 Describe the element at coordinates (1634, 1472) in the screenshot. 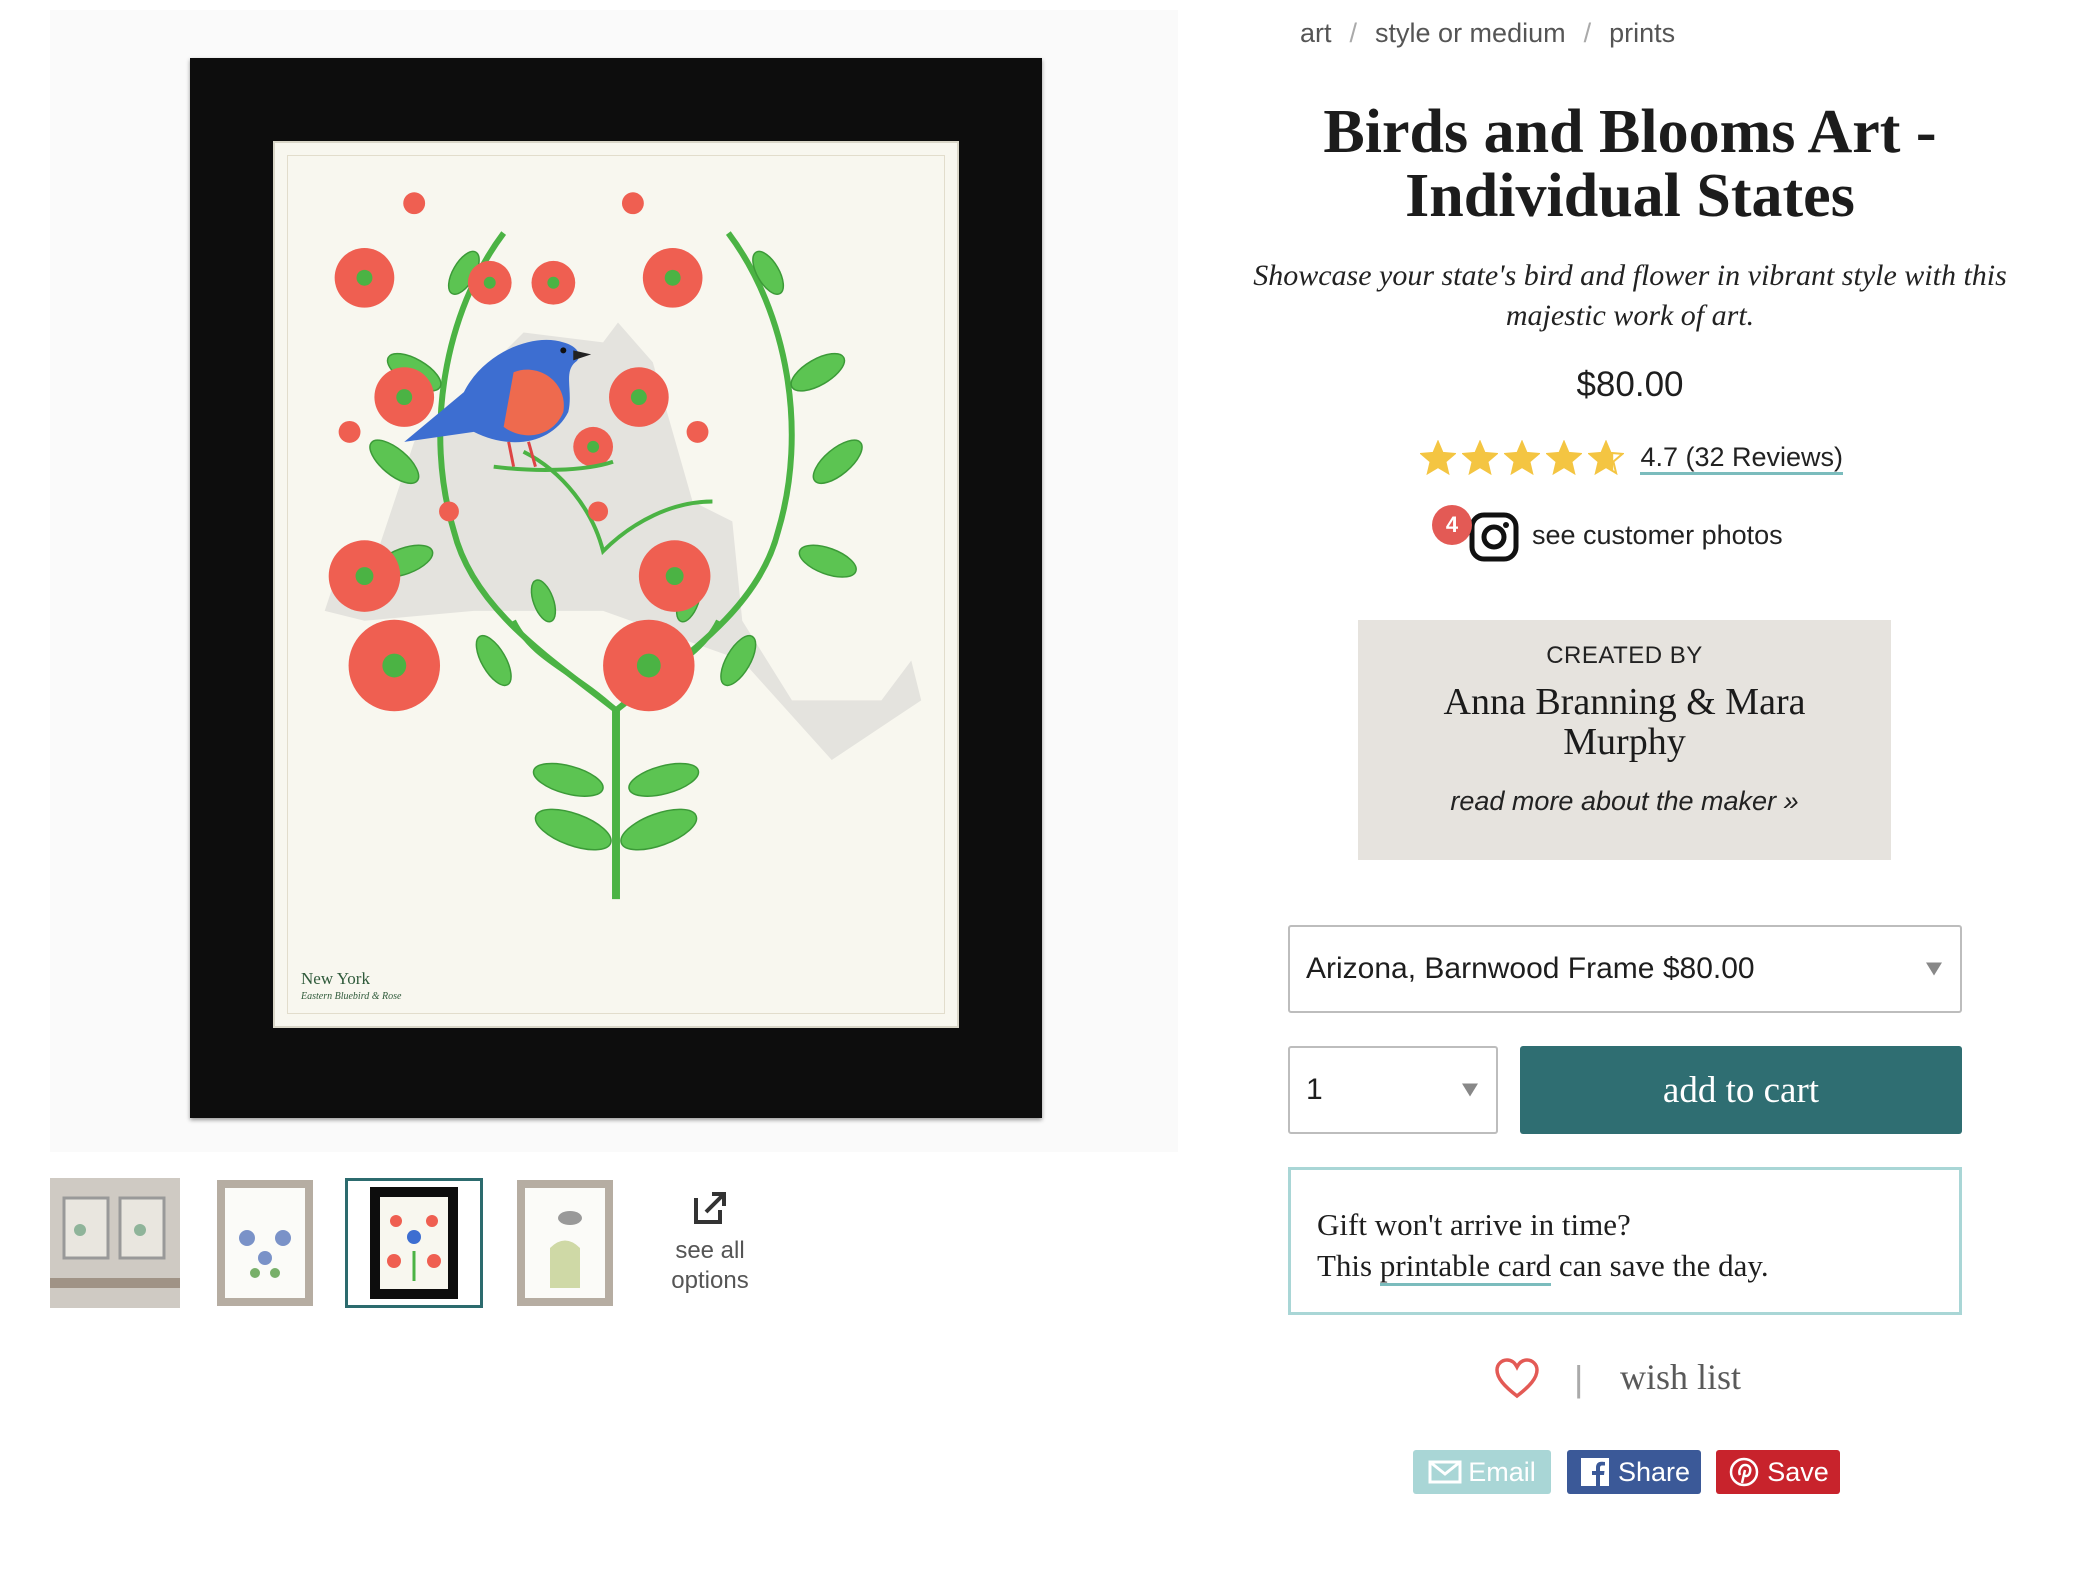

I see `facebook-share-button: Share` at that location.